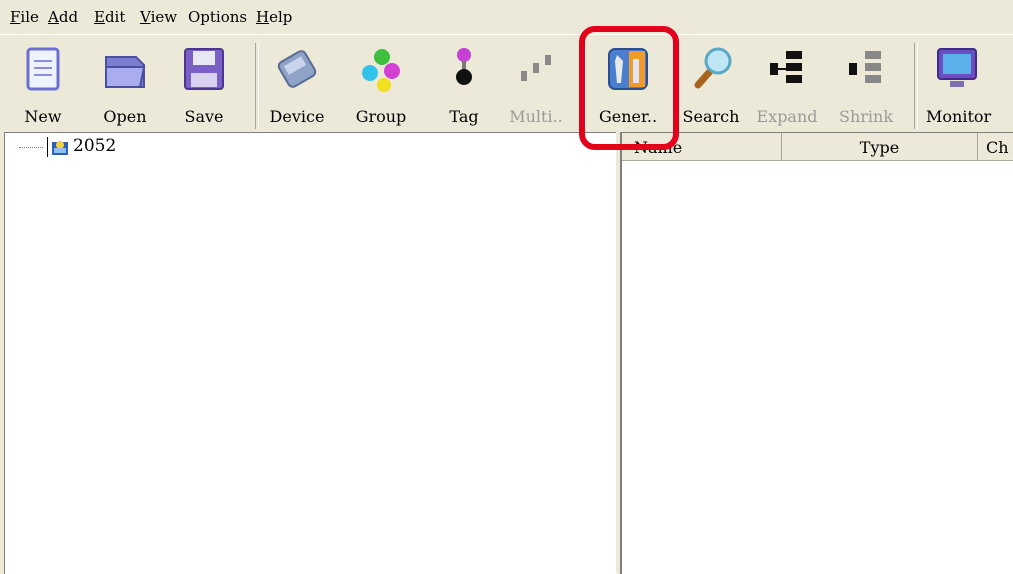 The image size is (1013, 574). What do you see at coordinates (957, 67) in the screenshot?
I see `monitor-icon` at bounding box center [957, 67].